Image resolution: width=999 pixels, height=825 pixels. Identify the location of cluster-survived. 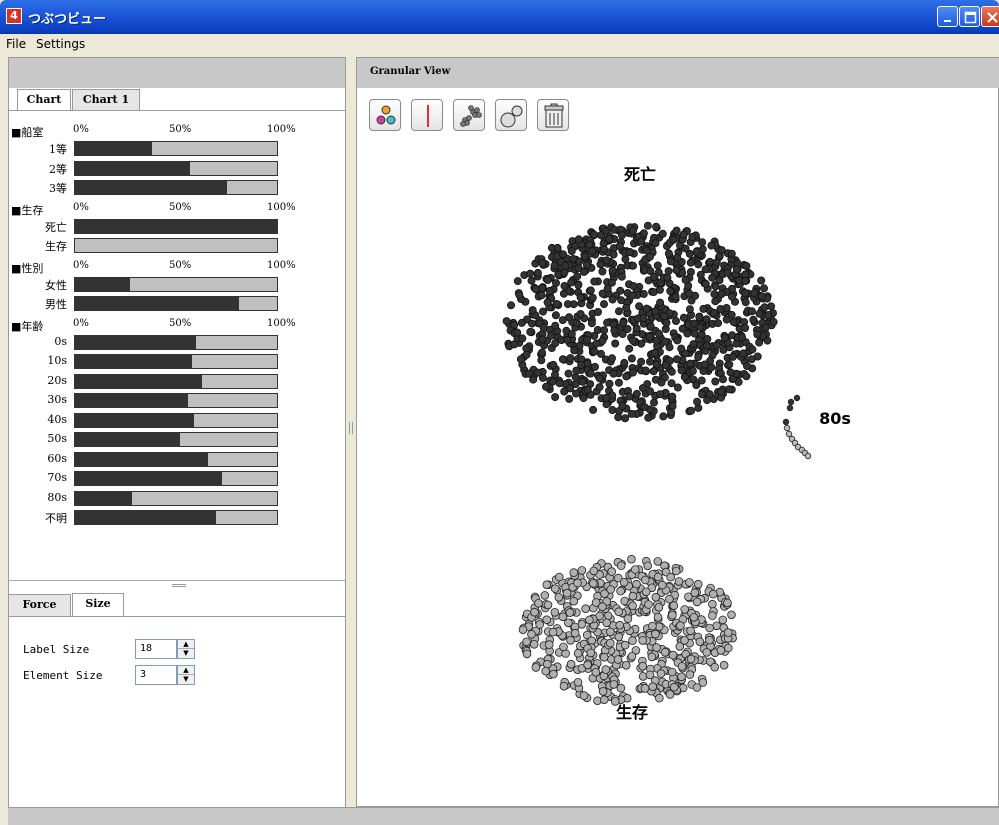
(627, 630).